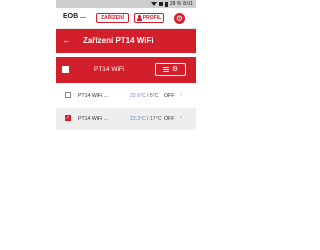 The image size is (320, 250). Describe the element at coordinates (179, 18) in the screenshot. I see `gear-icon: ⚙` at that location.